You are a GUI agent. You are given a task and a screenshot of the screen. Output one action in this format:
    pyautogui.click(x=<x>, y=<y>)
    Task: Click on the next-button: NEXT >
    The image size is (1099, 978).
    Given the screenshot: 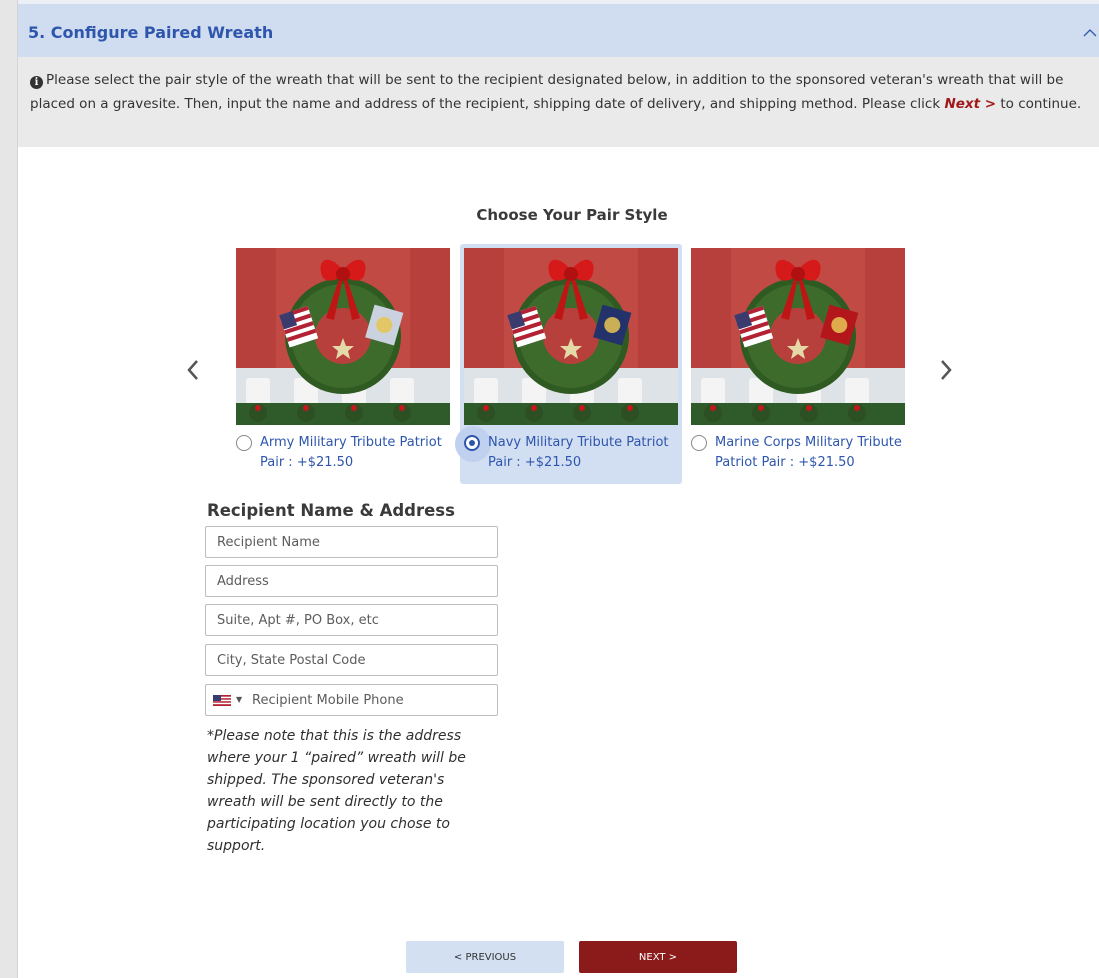 What is the action you would take?
    pyautogui.click(x=658, y=957)
    